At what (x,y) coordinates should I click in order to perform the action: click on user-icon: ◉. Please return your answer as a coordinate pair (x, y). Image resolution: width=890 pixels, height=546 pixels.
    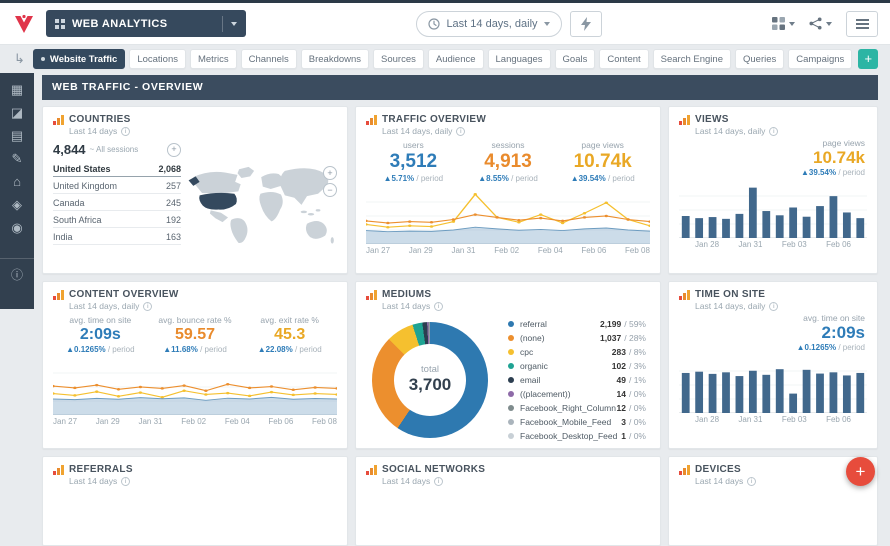
    Looking at the image, I should click on (16, 227).